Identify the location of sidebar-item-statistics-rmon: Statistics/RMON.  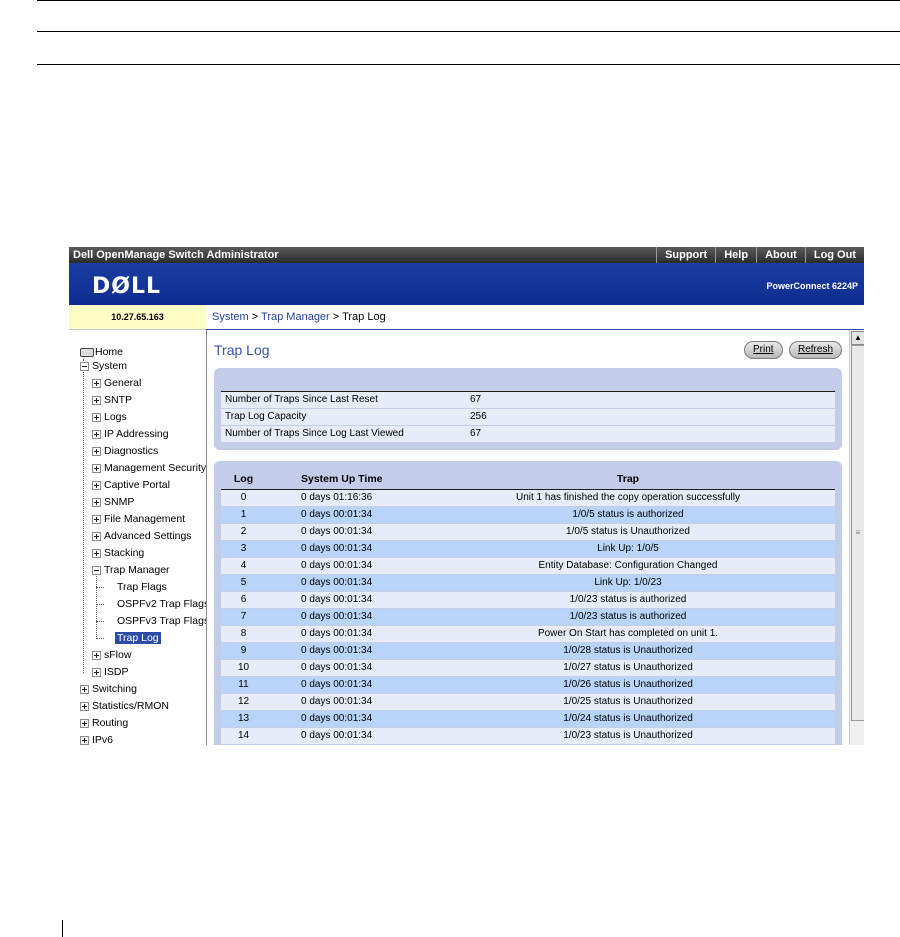
(124, 706).